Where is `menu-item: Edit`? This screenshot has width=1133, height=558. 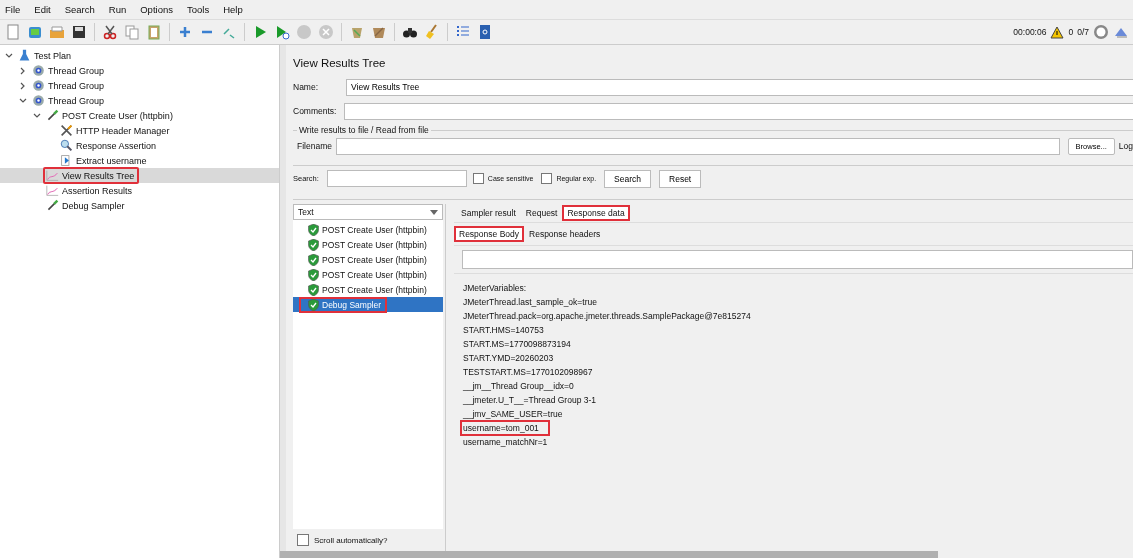 menu-item: Edit is located at coordinates (42, 9).